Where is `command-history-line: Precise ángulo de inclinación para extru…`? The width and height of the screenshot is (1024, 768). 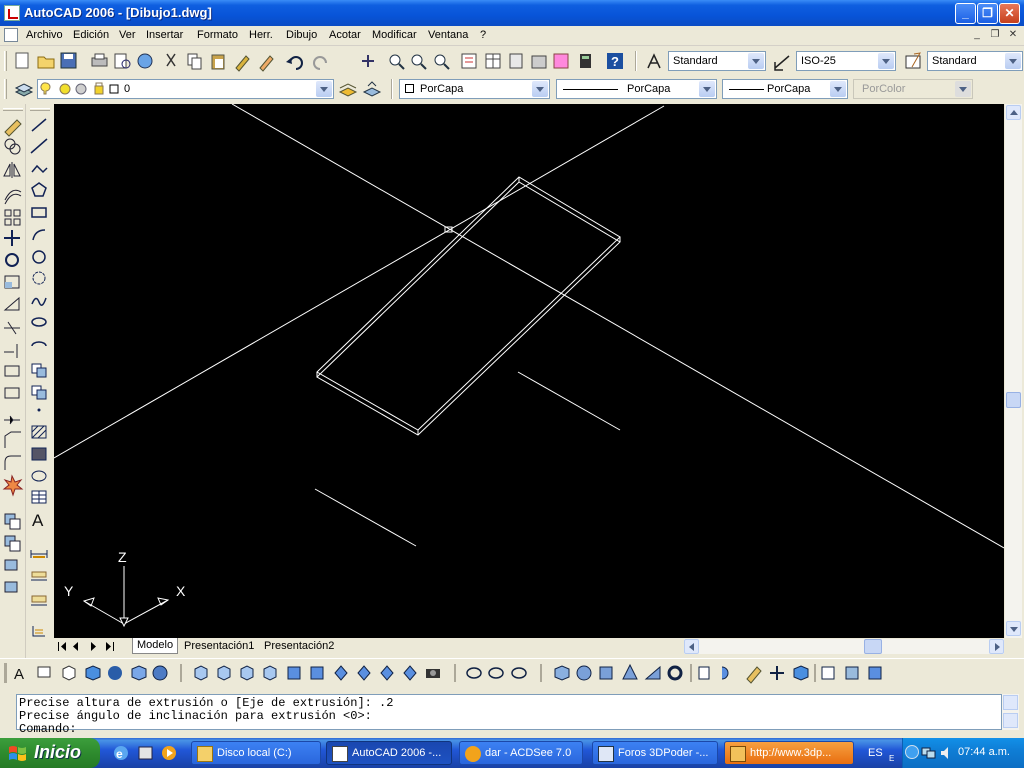 command-history-line: Precise ángulo de inclinación para extru… is located at coordinates (195, 716).